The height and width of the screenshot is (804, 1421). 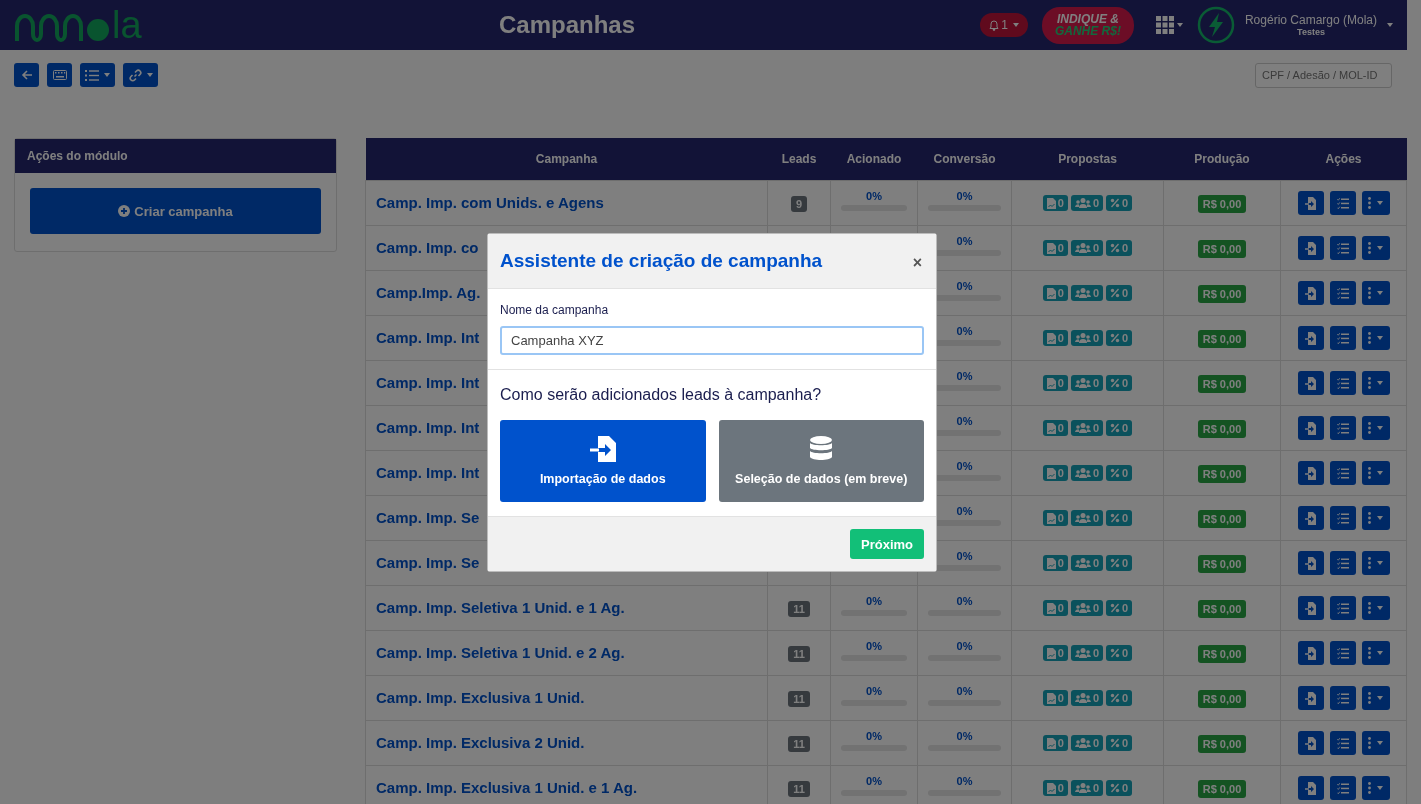 What do you see at coordinates (127, 25) in the screenshot?
I see `logo-text: la` at bounding box center [127, 25].